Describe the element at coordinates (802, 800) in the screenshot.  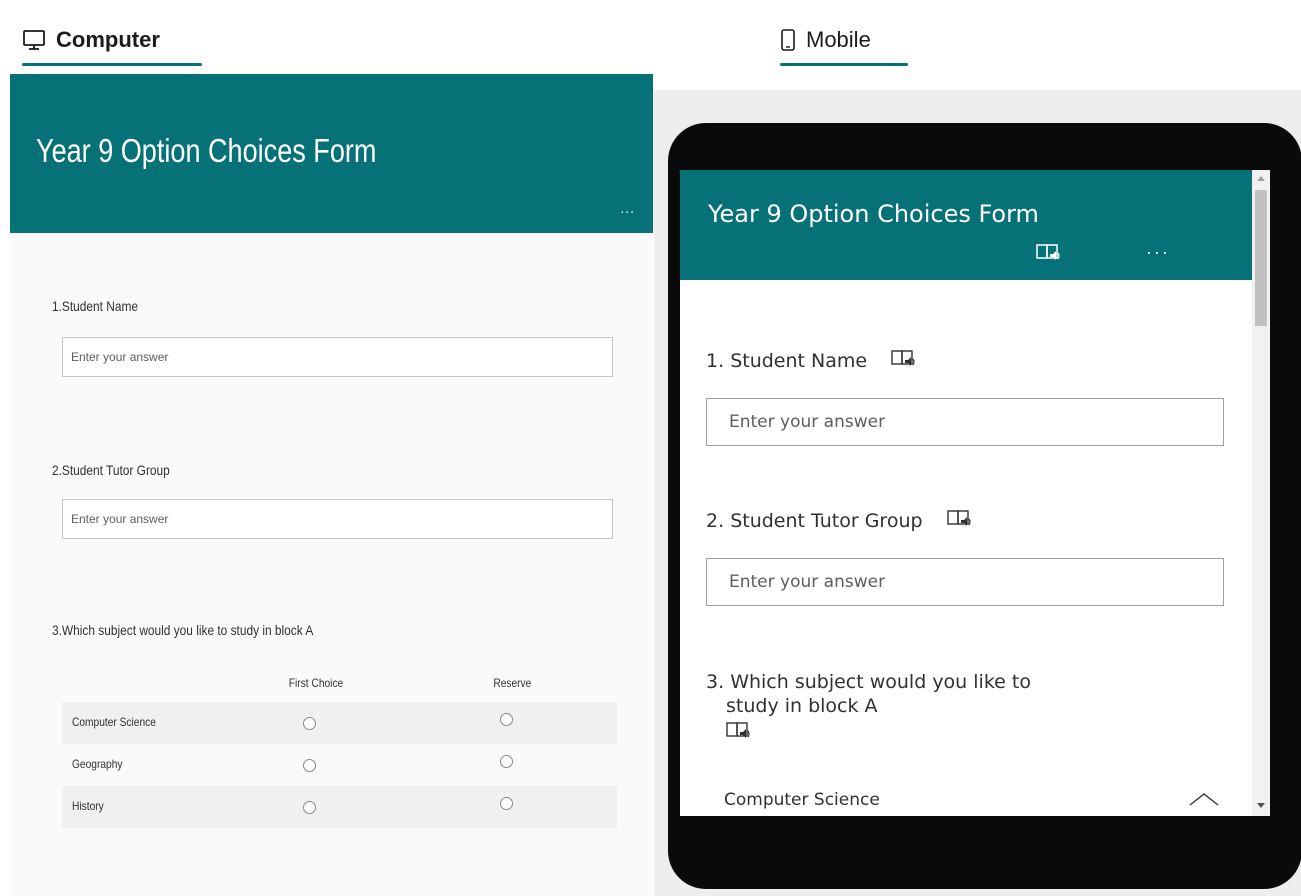
I see `mobile-row-computer-science: Computer Science` at that location.